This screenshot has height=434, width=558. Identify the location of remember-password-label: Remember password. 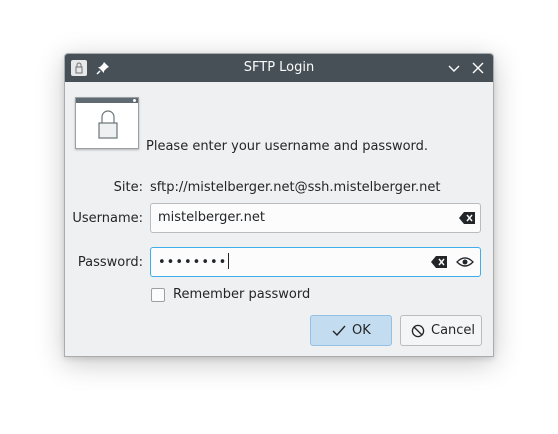
(241, 294).